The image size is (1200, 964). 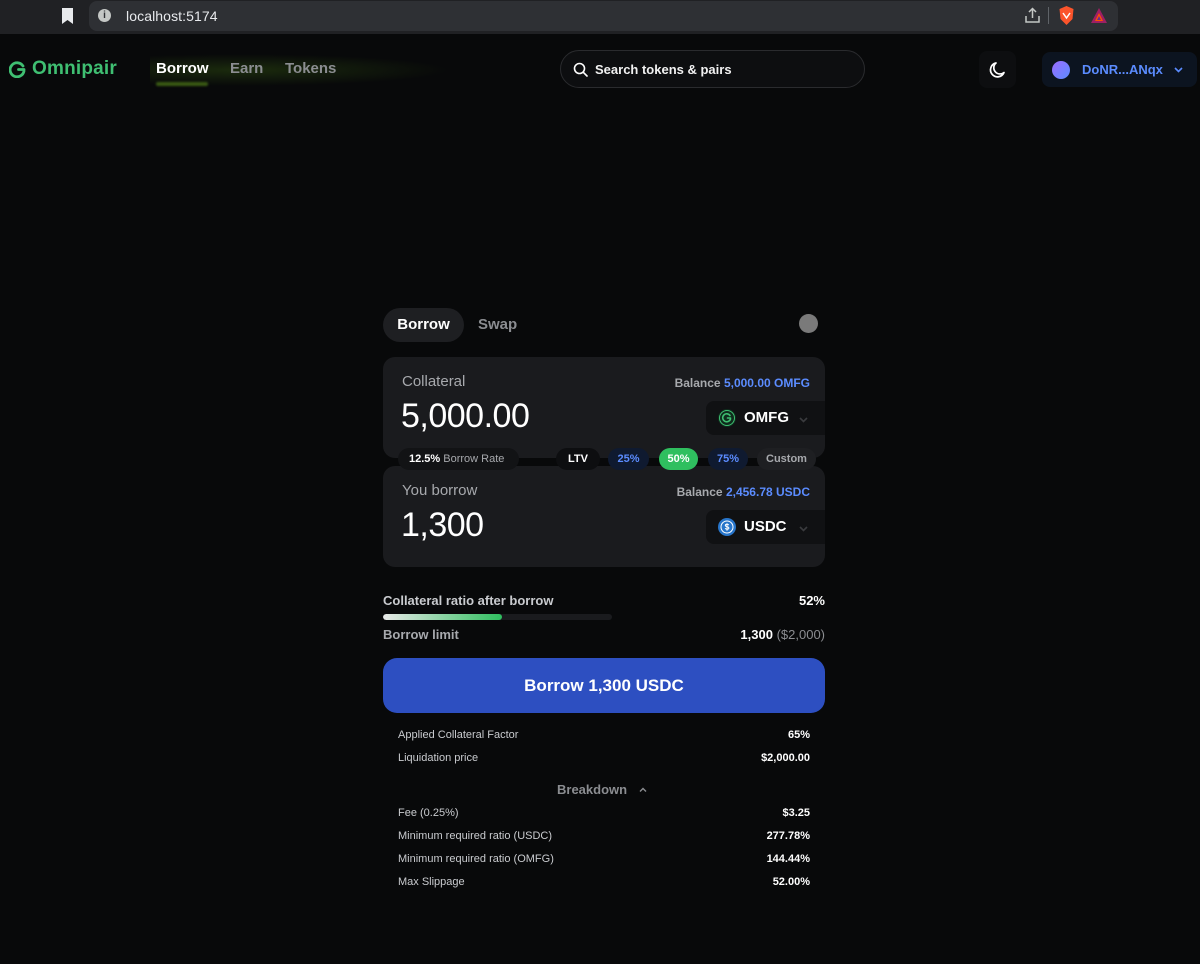 I want to click on settings-dot, so click(x=808, y=323).